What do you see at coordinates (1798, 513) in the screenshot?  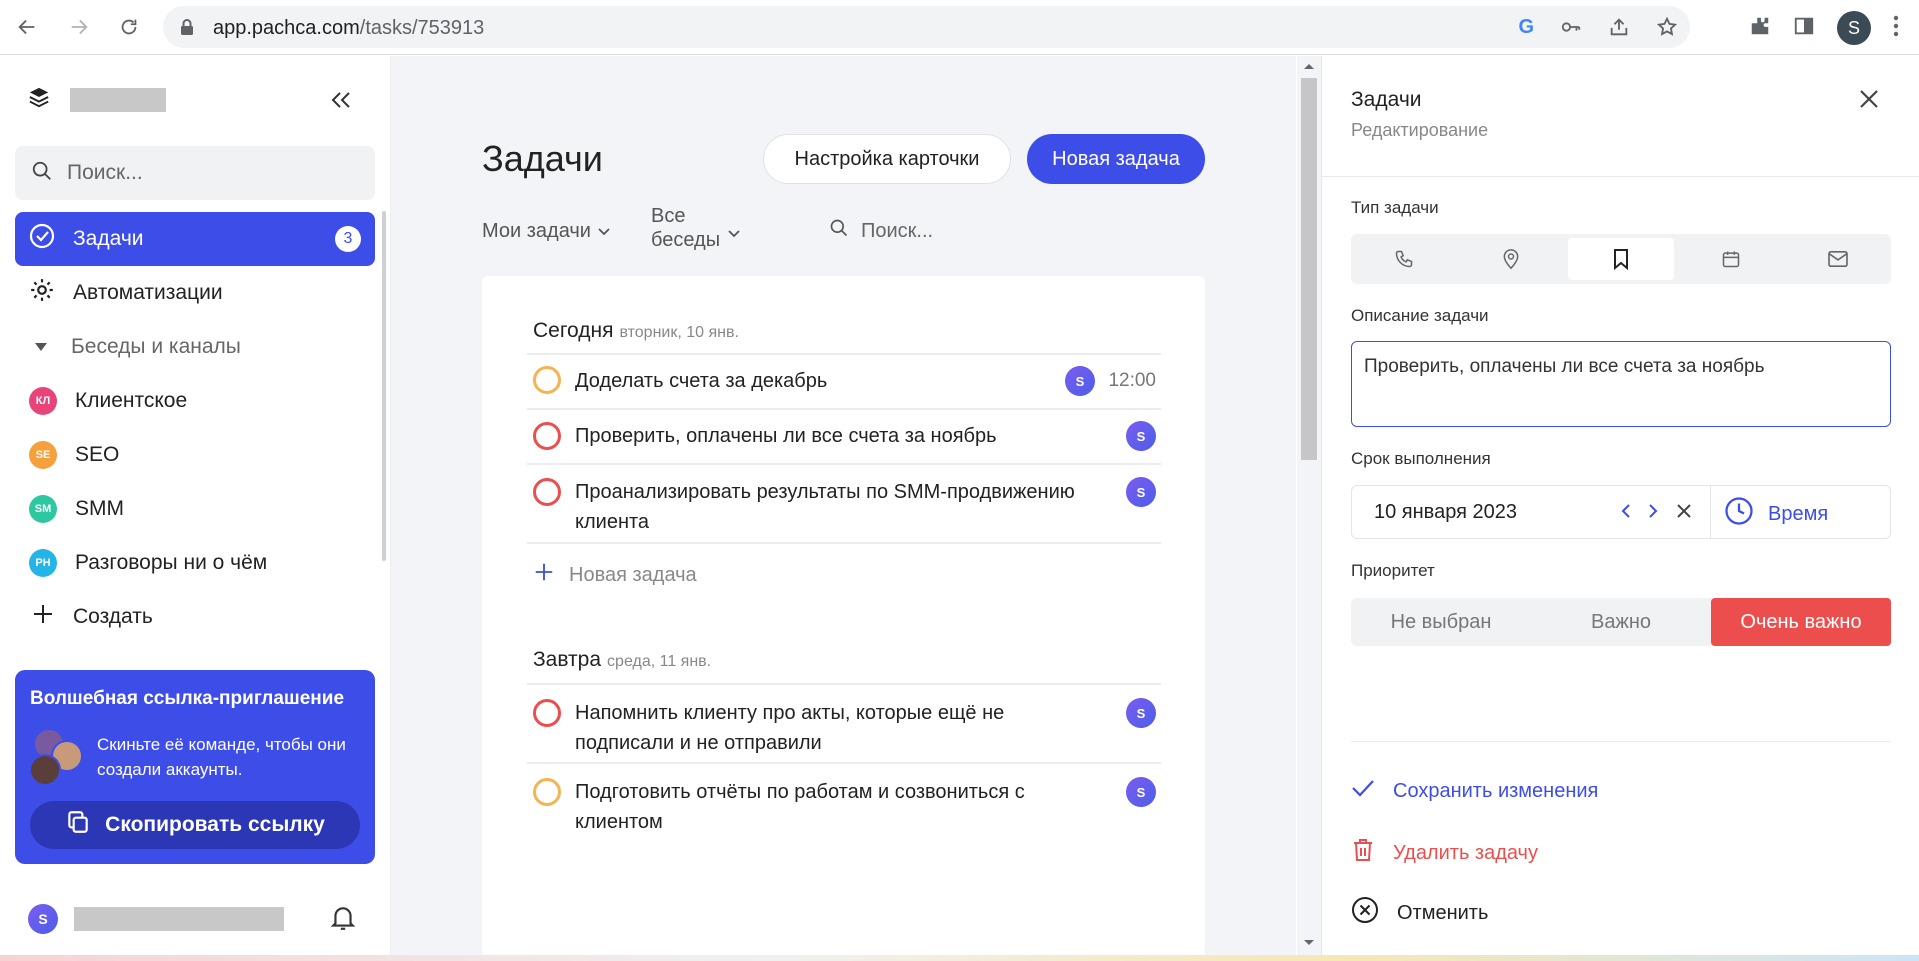 I see `time-label: Время` at bounding box center [1798, 513].